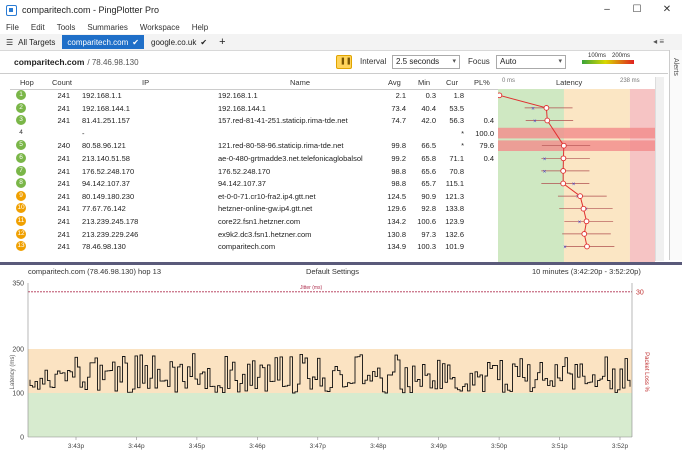 This screenshot has width=682, height=450. I want to click on hop-number: 6, so click(21, 158).